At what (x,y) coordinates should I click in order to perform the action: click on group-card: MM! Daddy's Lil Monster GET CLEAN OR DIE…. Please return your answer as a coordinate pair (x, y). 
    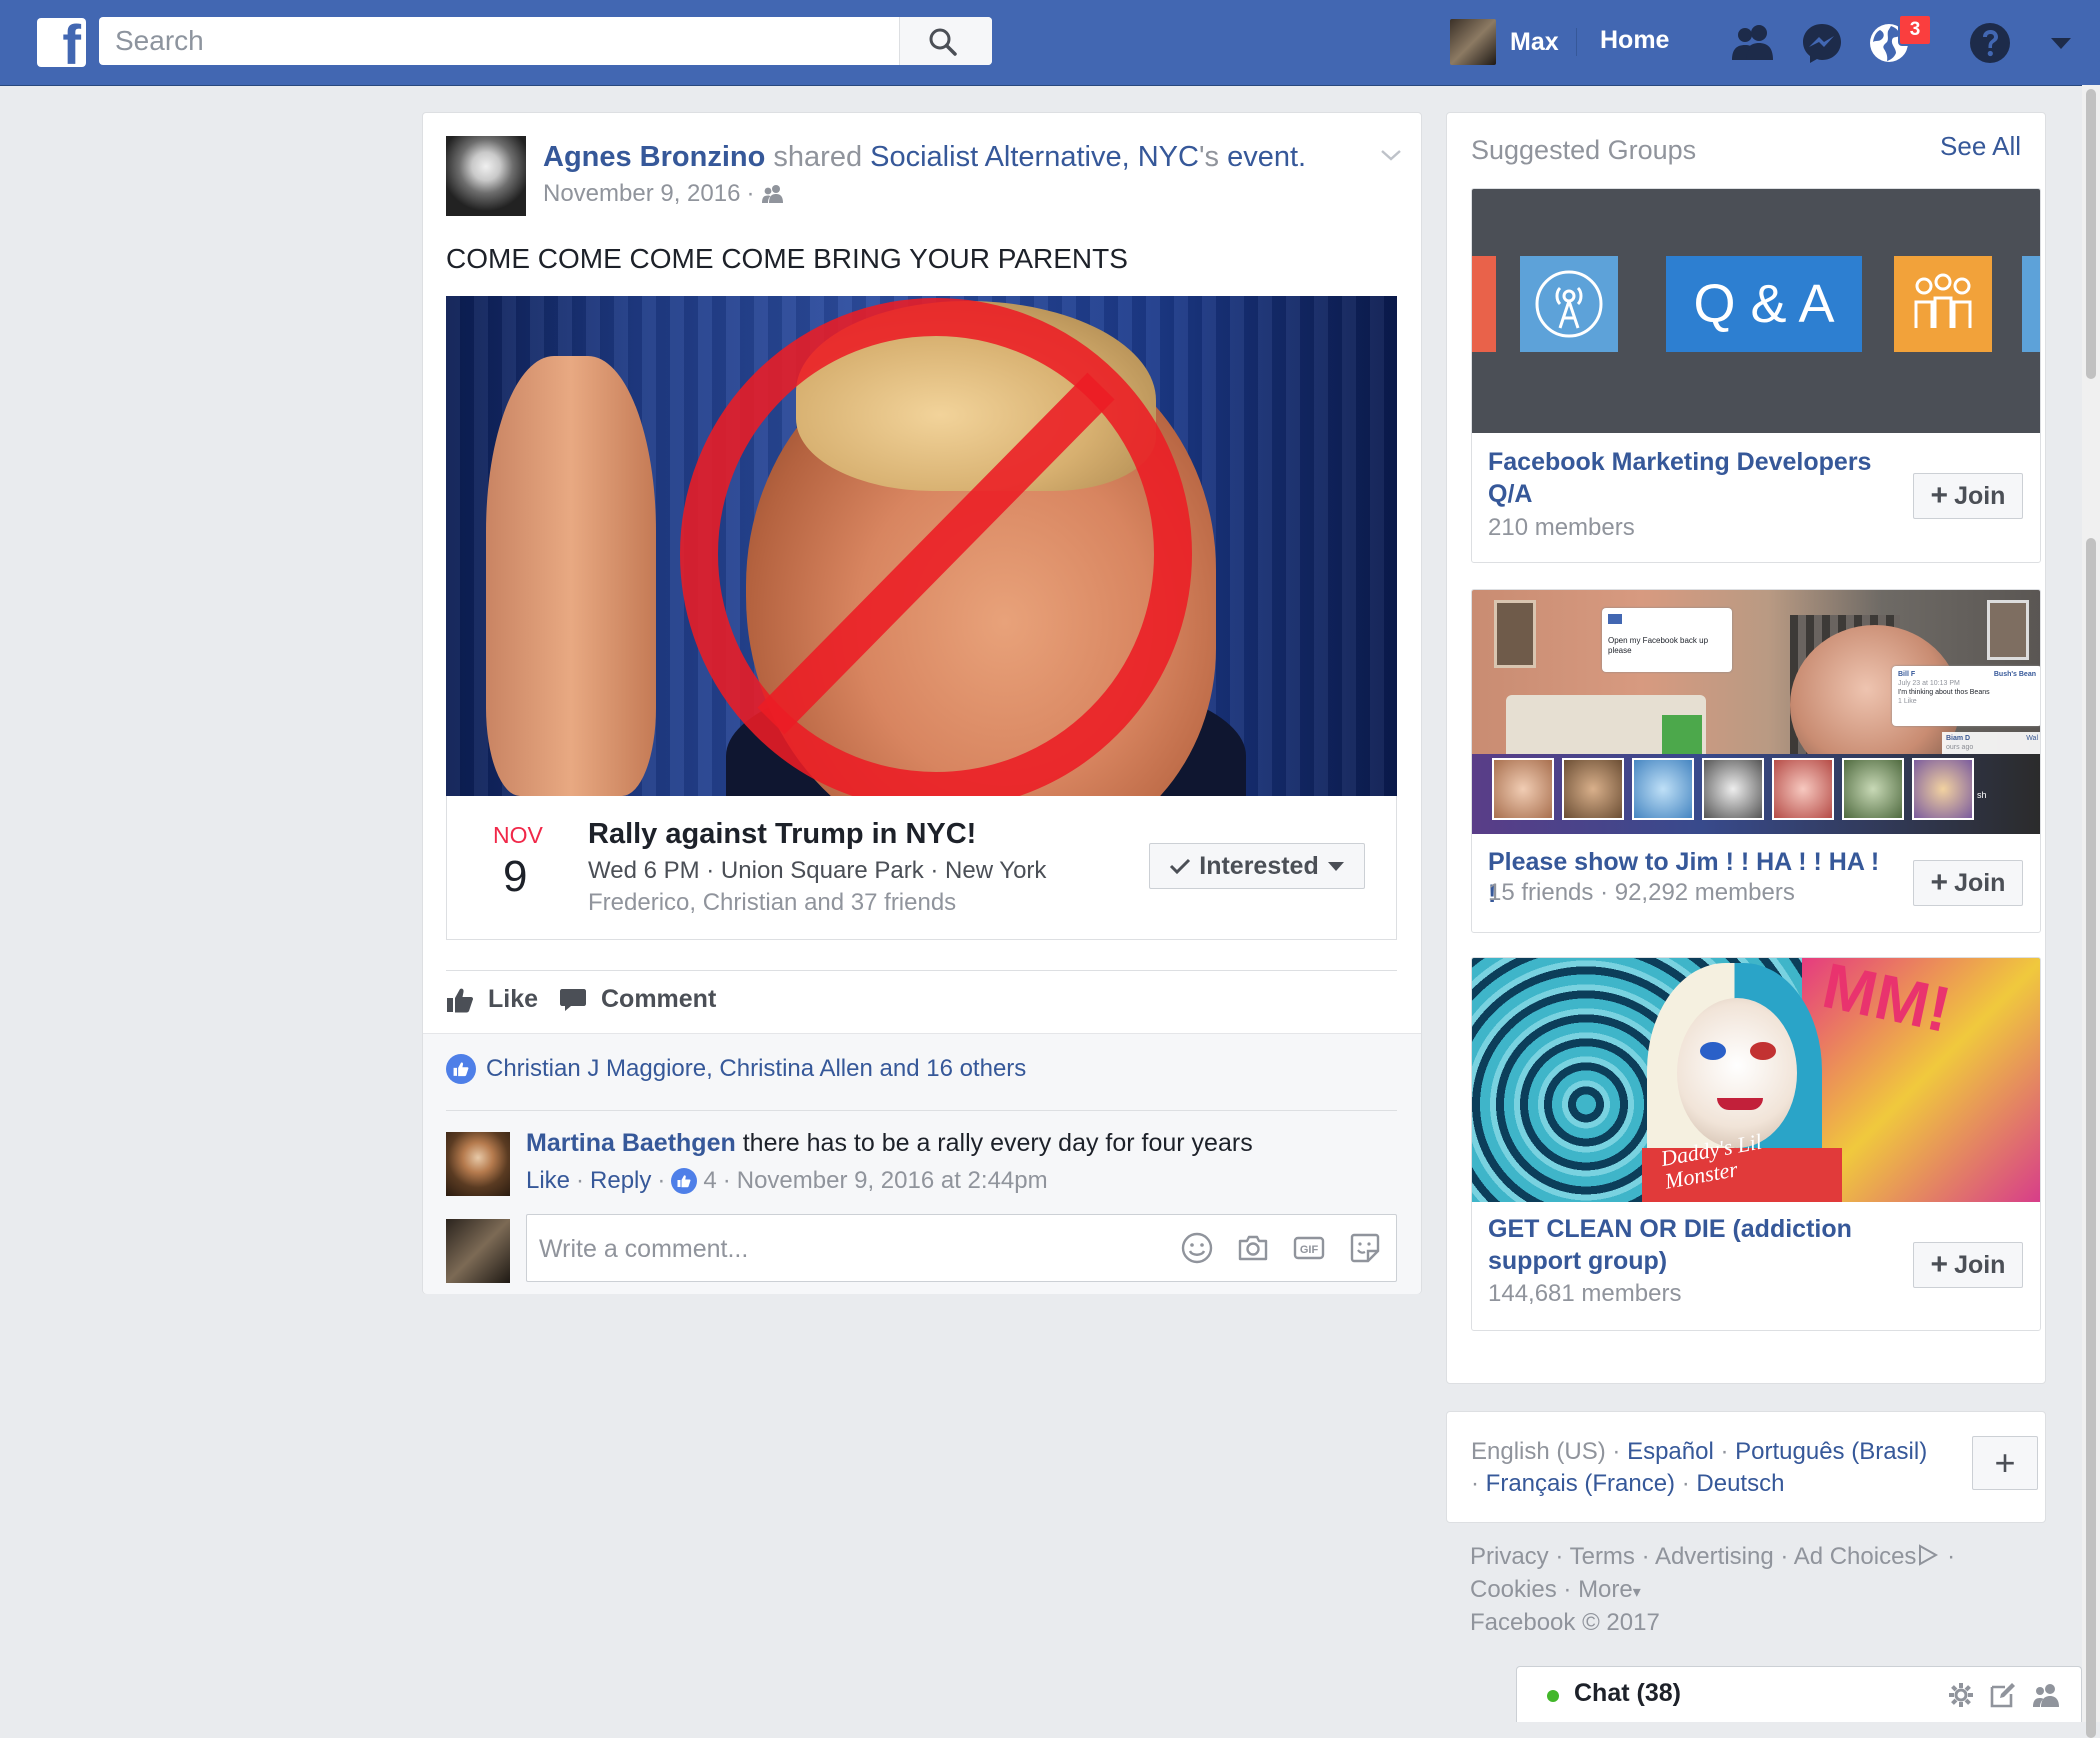
    Looking at the image, I should click on (1756, 1144).